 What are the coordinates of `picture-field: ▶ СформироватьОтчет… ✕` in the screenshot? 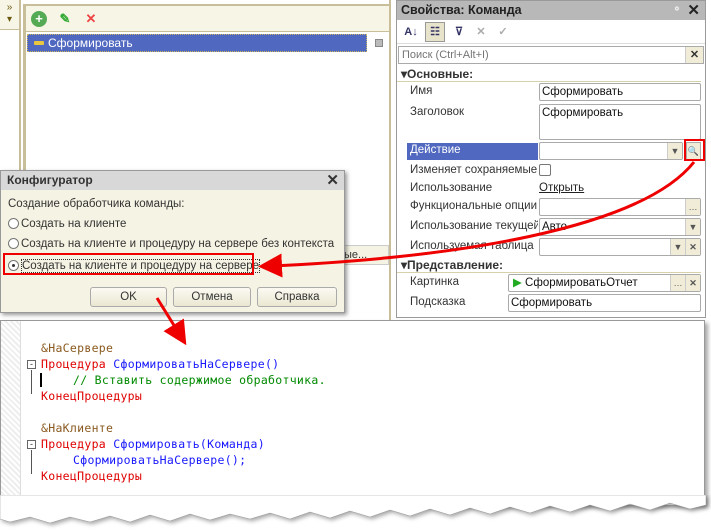 It's located at (604, 283).